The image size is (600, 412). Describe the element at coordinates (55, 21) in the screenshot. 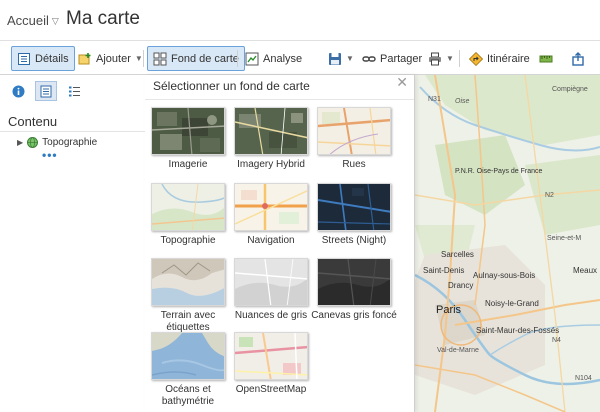

I see `chevron-down-icon: ▽` at that location.